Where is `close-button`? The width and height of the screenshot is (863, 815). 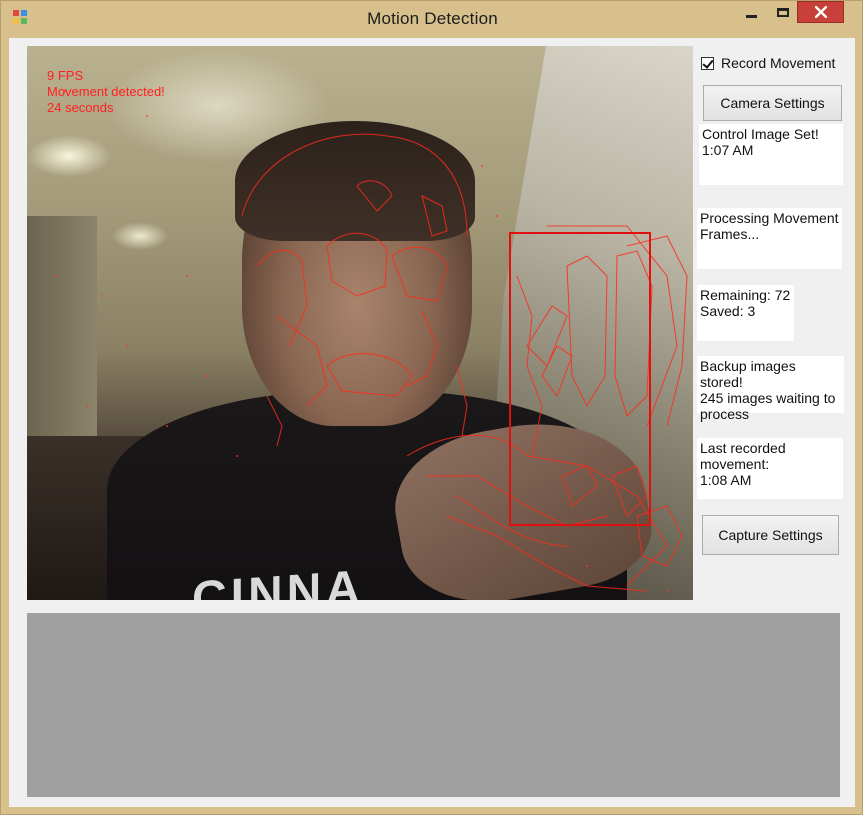 close-button is located at coordinates (820, 12).